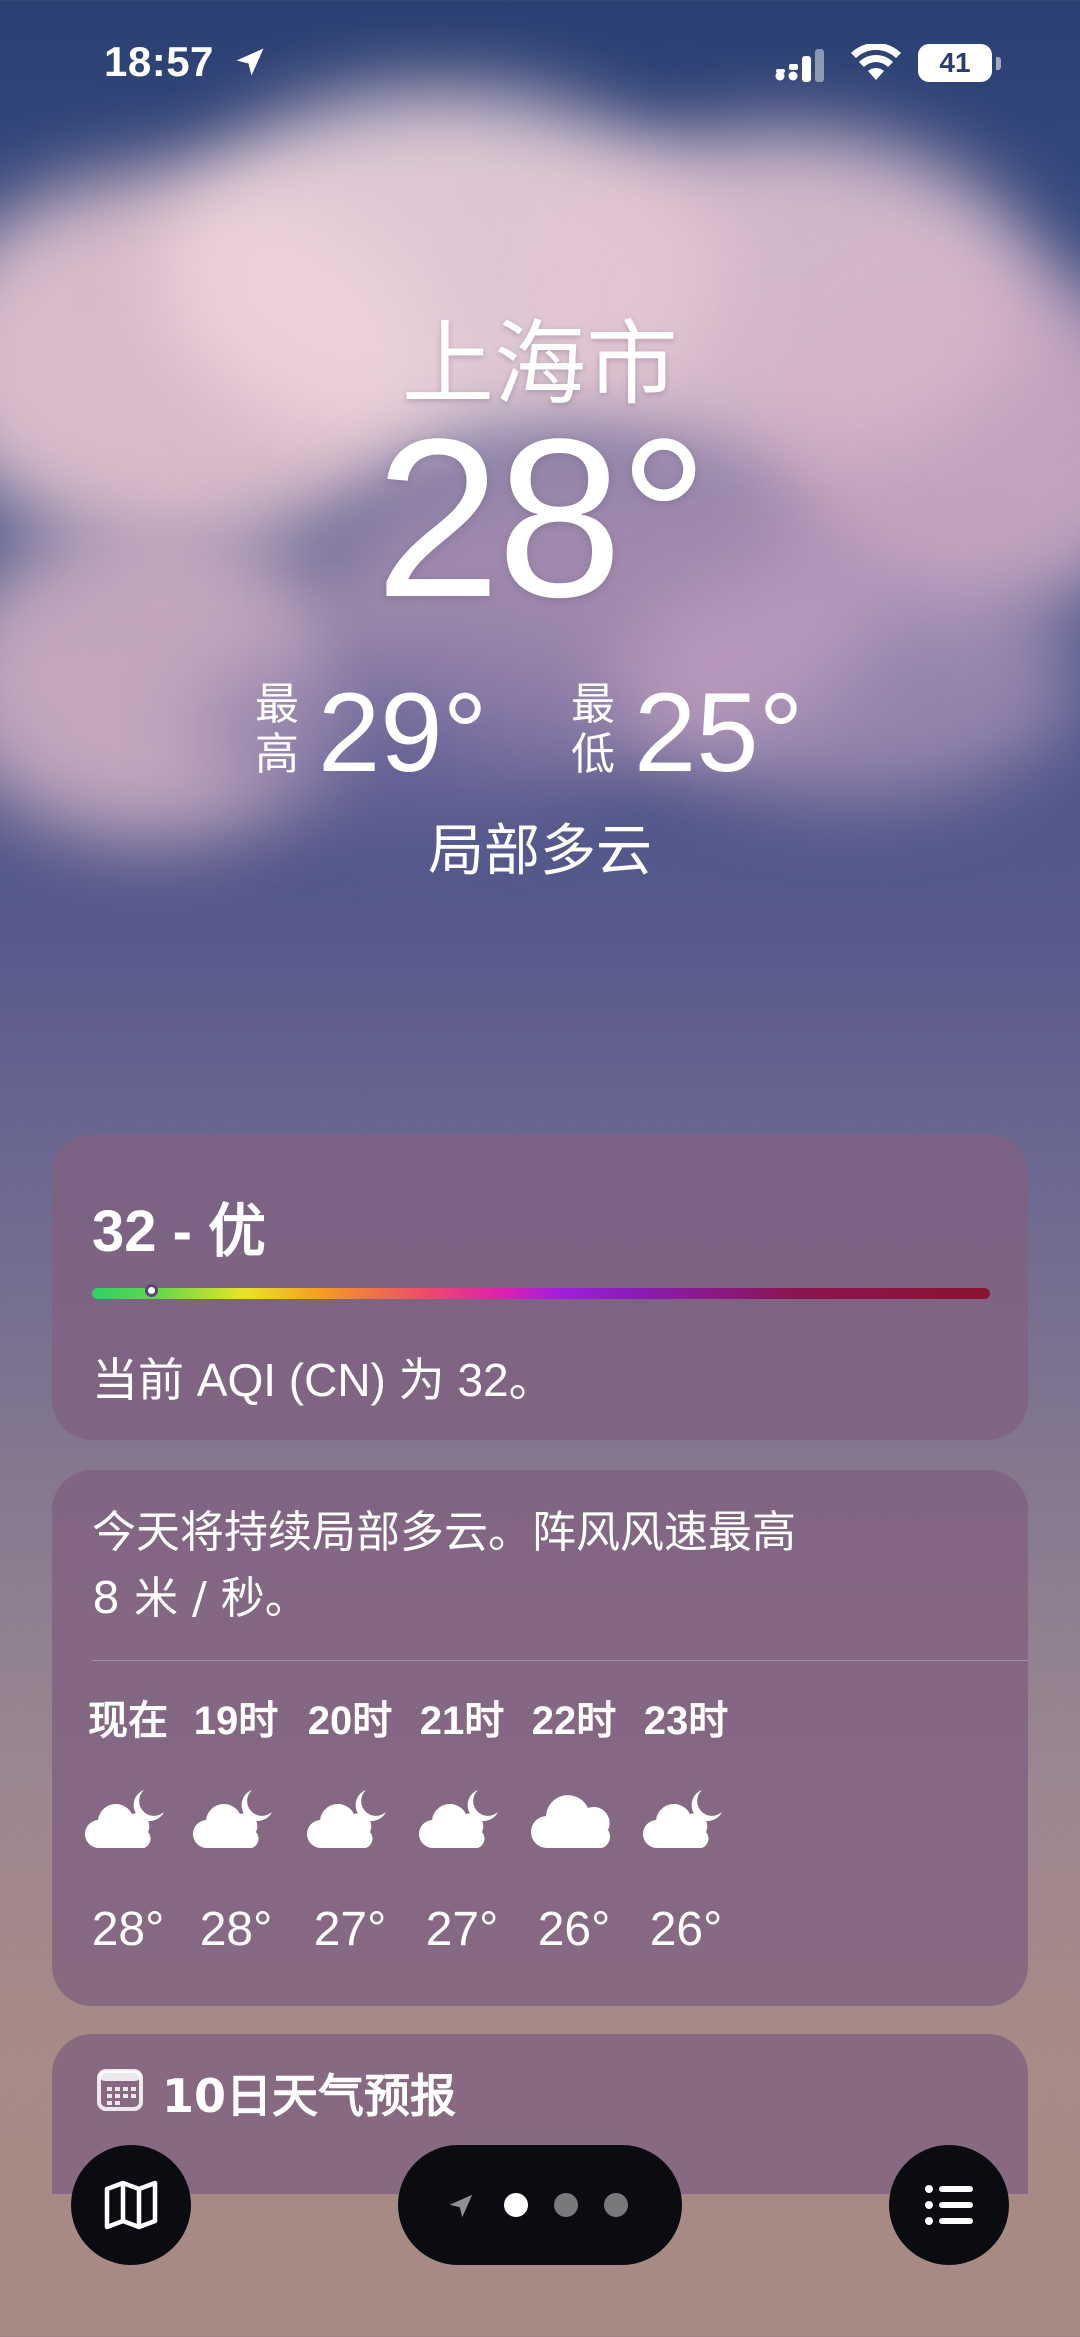  I want to click on battery-icon: 41, so click(960, 63).